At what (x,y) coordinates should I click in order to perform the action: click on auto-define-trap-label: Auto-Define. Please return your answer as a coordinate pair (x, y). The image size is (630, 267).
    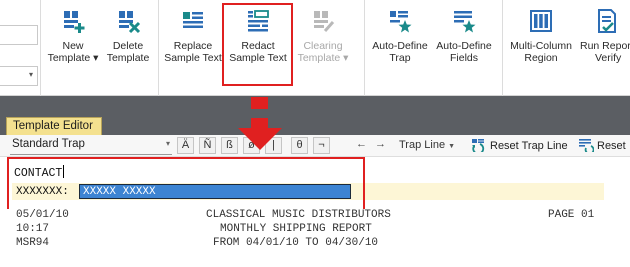
    Looking at the image, I should click on (400, 46).